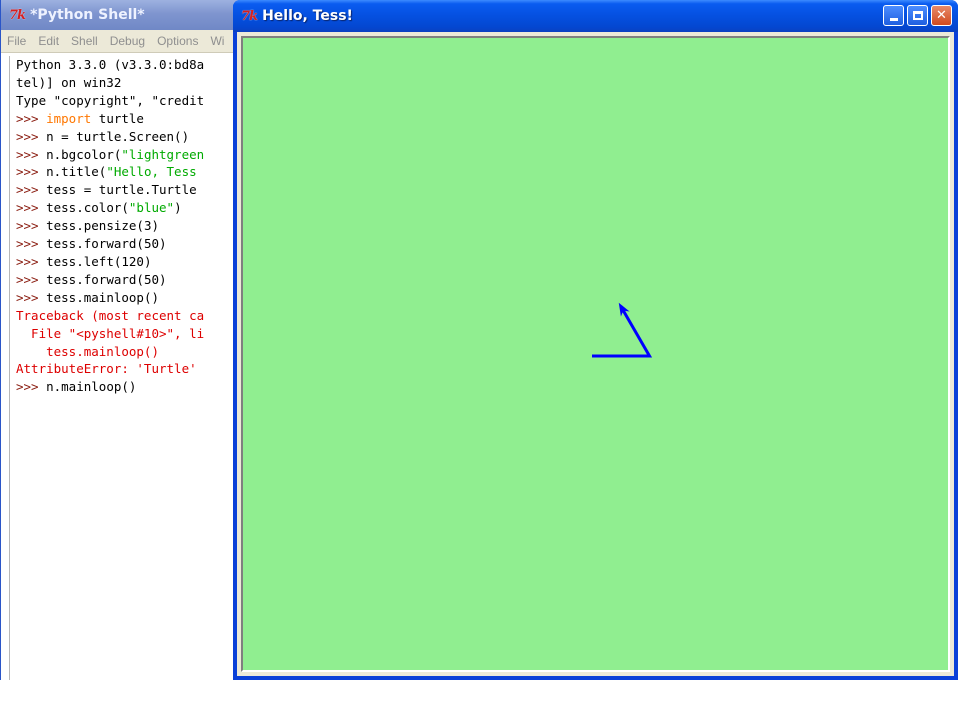 Image resolution: width=960 pixels, height=720 pixels. I want to click on shell-line: >>> tess.left(120), so click(128, 262).